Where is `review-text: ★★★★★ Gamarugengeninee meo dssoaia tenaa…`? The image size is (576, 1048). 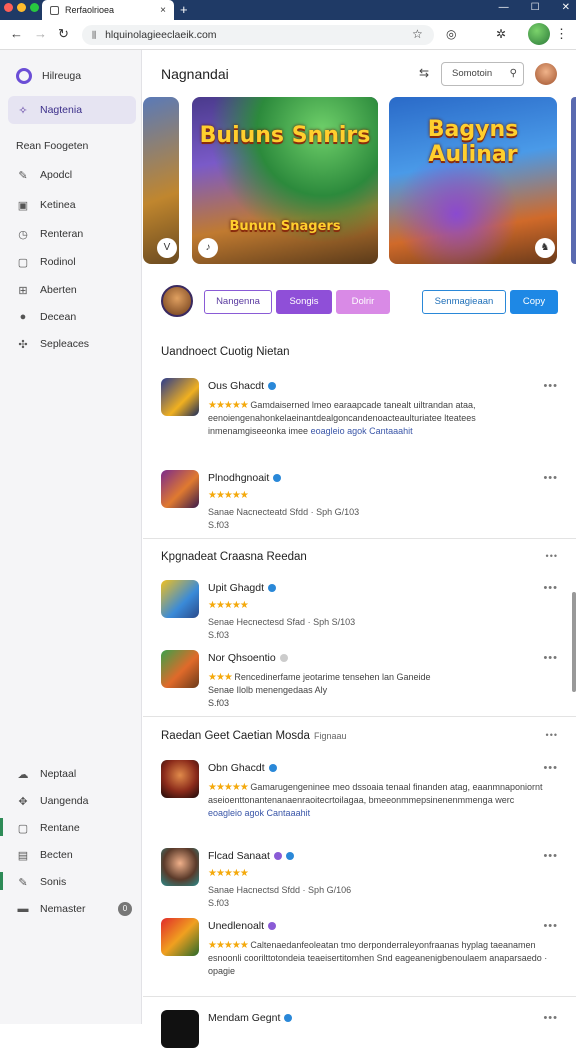
review-text: ★★★★★ Gamarugengeninee meo dssoaia tenaa… is located at coordinates (375, 800).